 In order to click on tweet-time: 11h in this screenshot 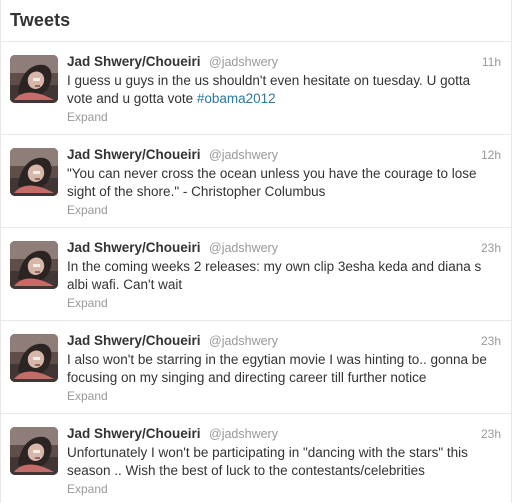, I will do `click(491, 62)`.